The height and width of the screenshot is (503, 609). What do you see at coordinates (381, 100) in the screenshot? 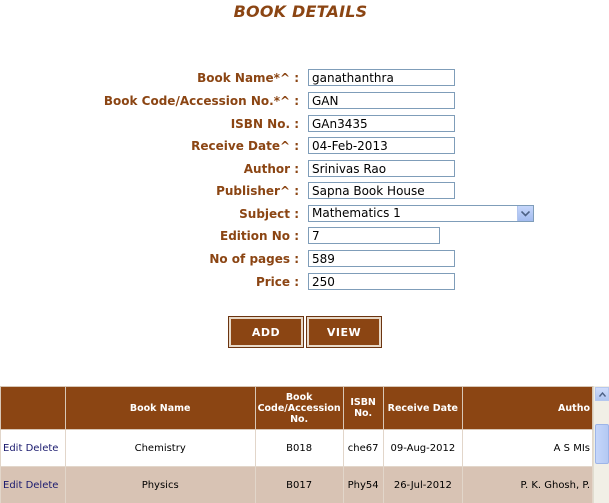
I see `book-code-input` at bounding box center [381, 100].